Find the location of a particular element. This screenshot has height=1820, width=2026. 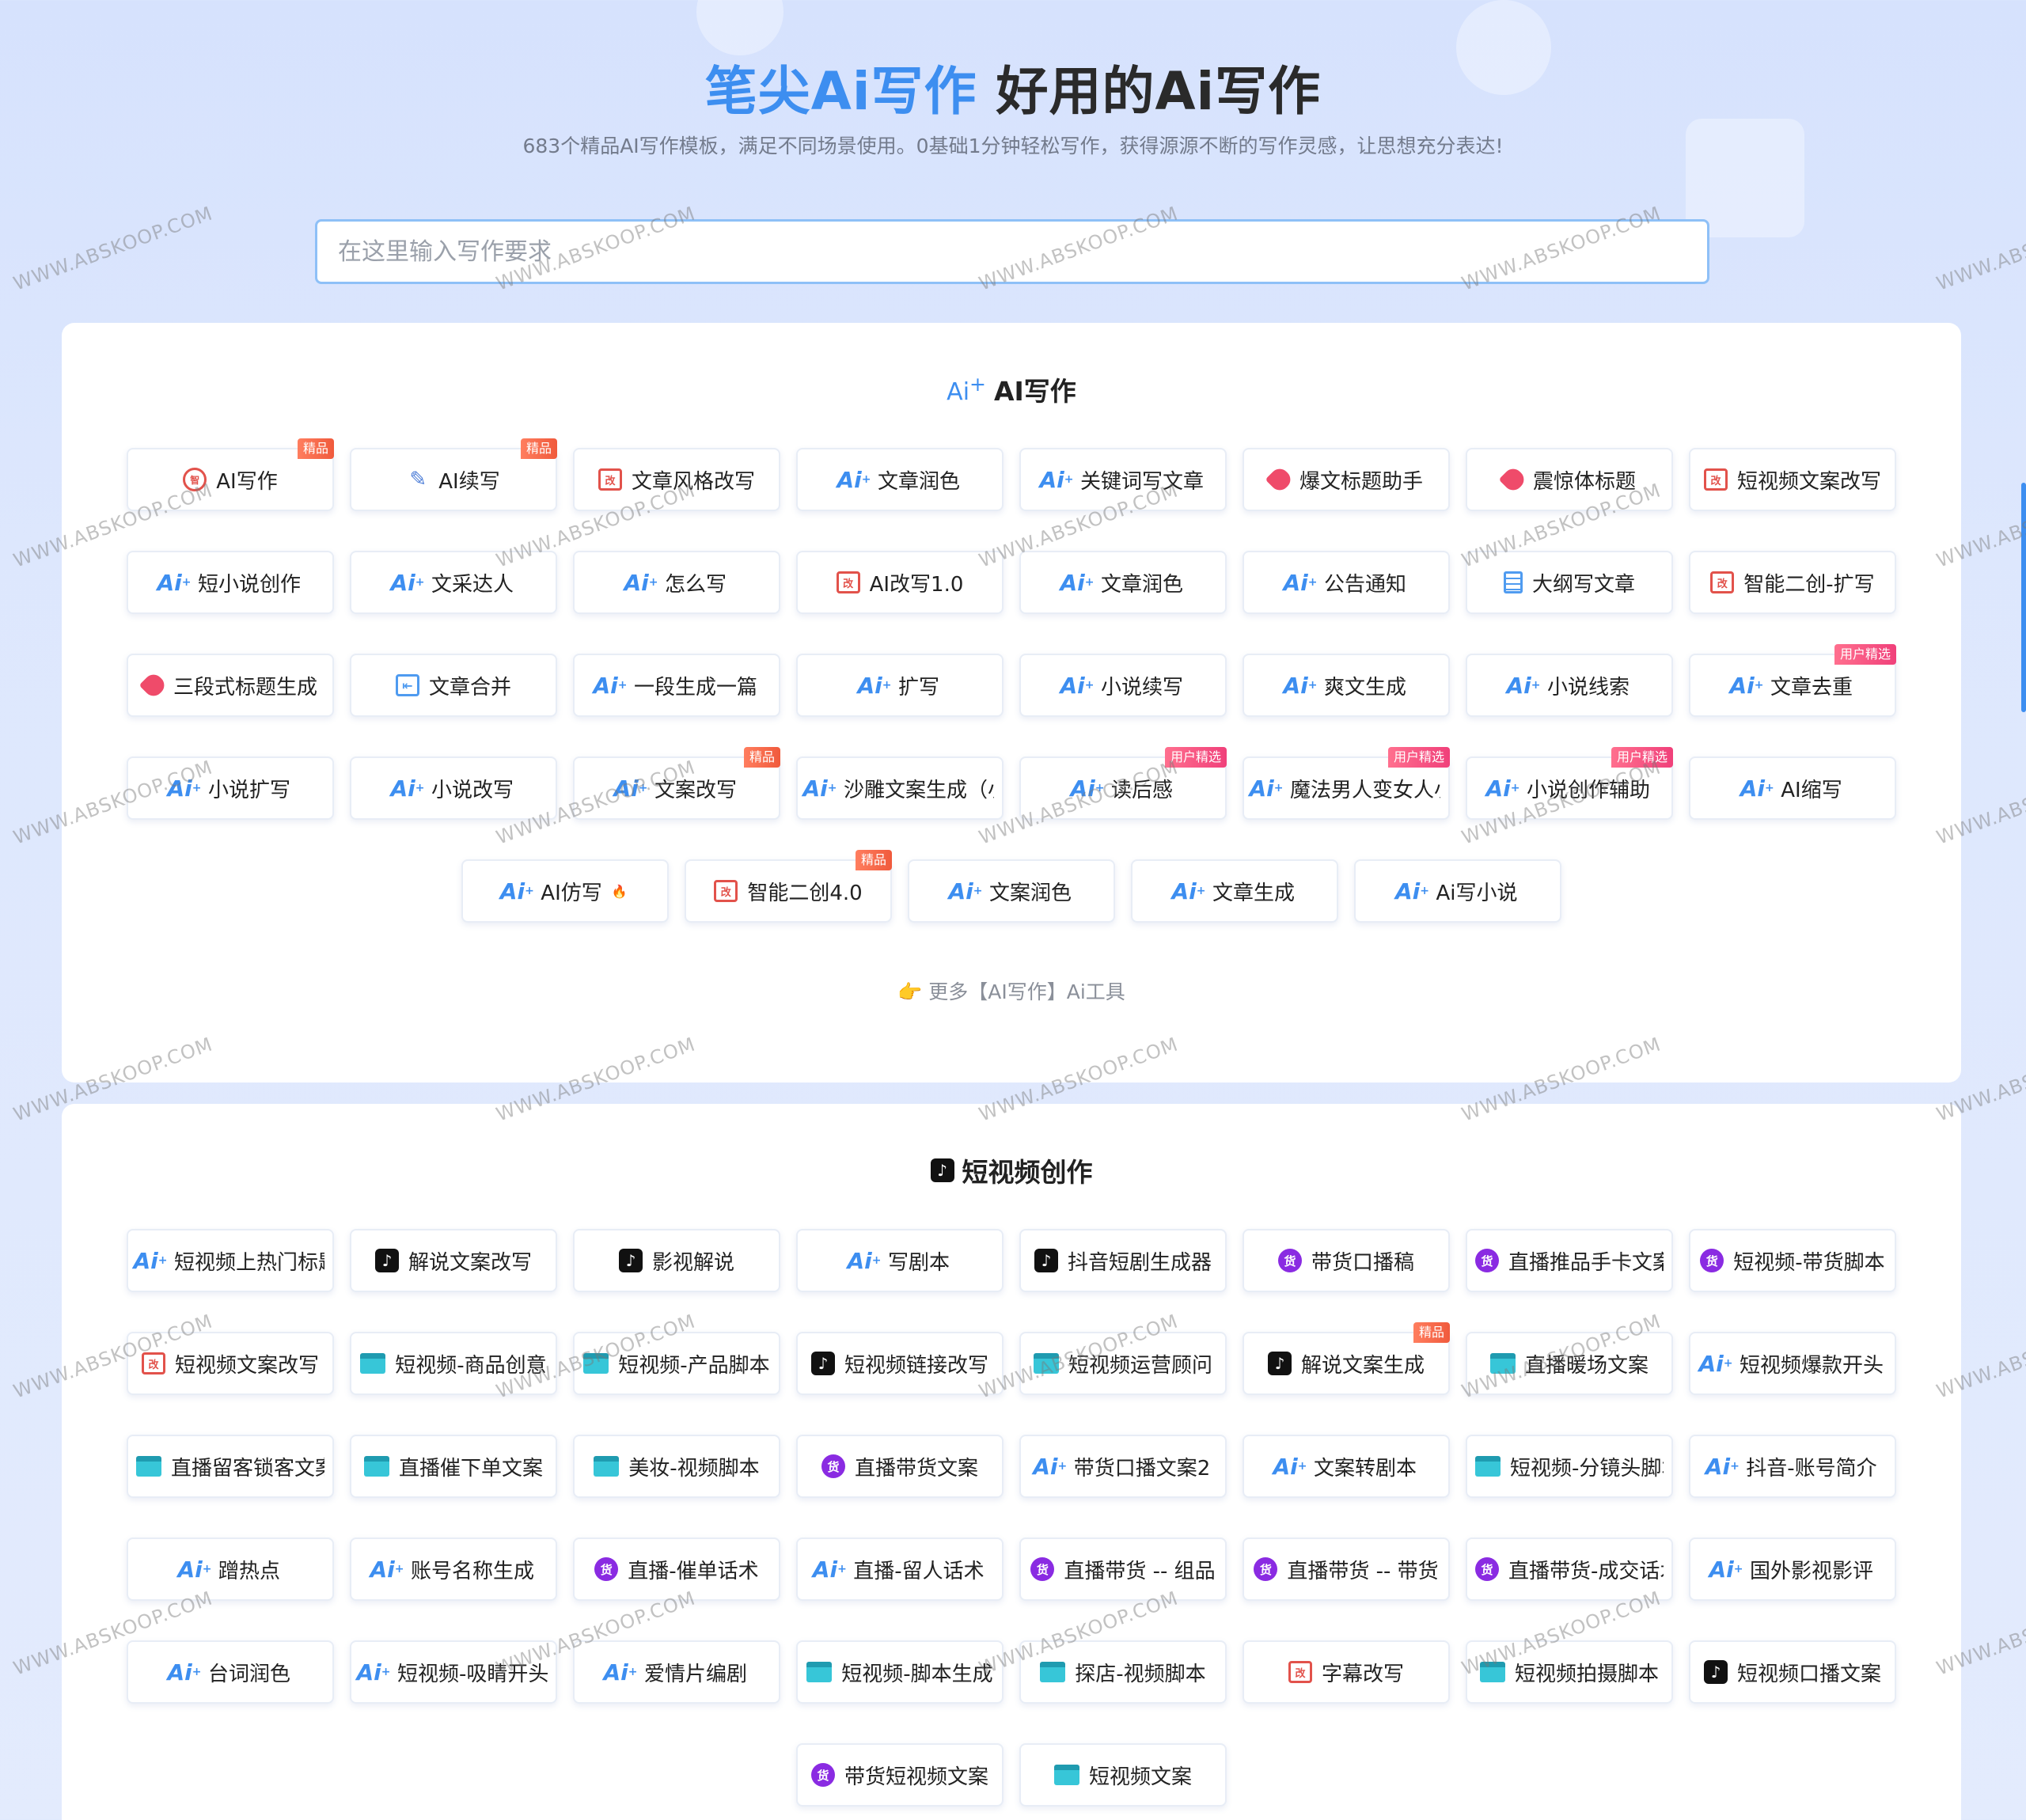

tool-card: 货直播推品手卡文案 is located at coordinates (1569, 1260).